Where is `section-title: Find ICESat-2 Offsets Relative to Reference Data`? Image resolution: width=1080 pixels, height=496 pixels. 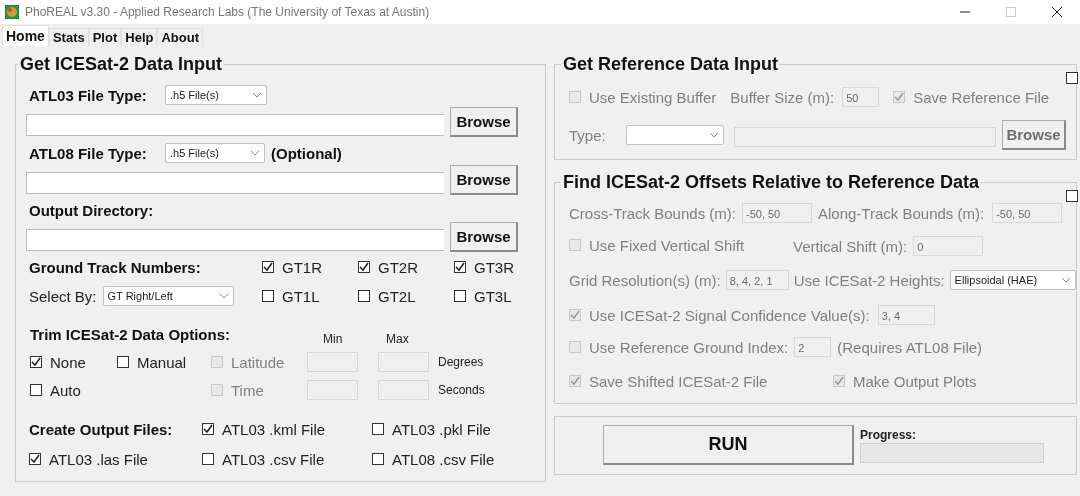
section-title: Find ICESat-2 Offsets Relative to Reference Data is located at coordinates (771, 182).